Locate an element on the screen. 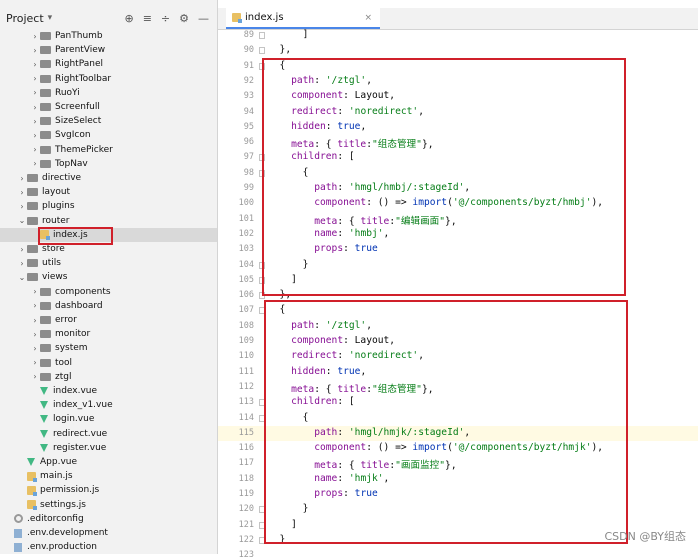 The height and width of the screenshot is (560, 698). tree-item: index_v1.vue is located at coordinates (108, 405).